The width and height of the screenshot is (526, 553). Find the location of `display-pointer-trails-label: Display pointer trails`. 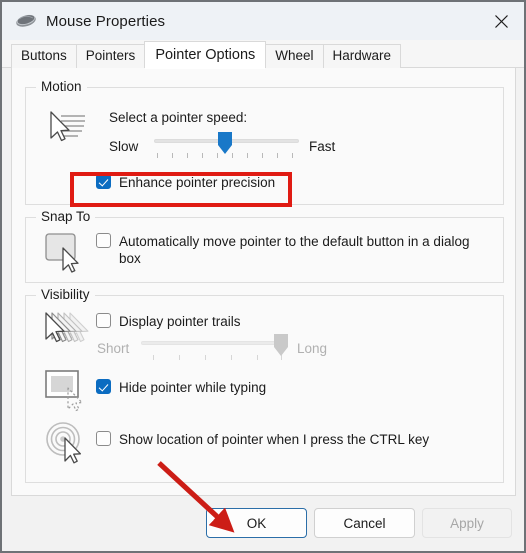

display-pointer-trails-label: Display pointer trails is located at coordinates (180, 321).